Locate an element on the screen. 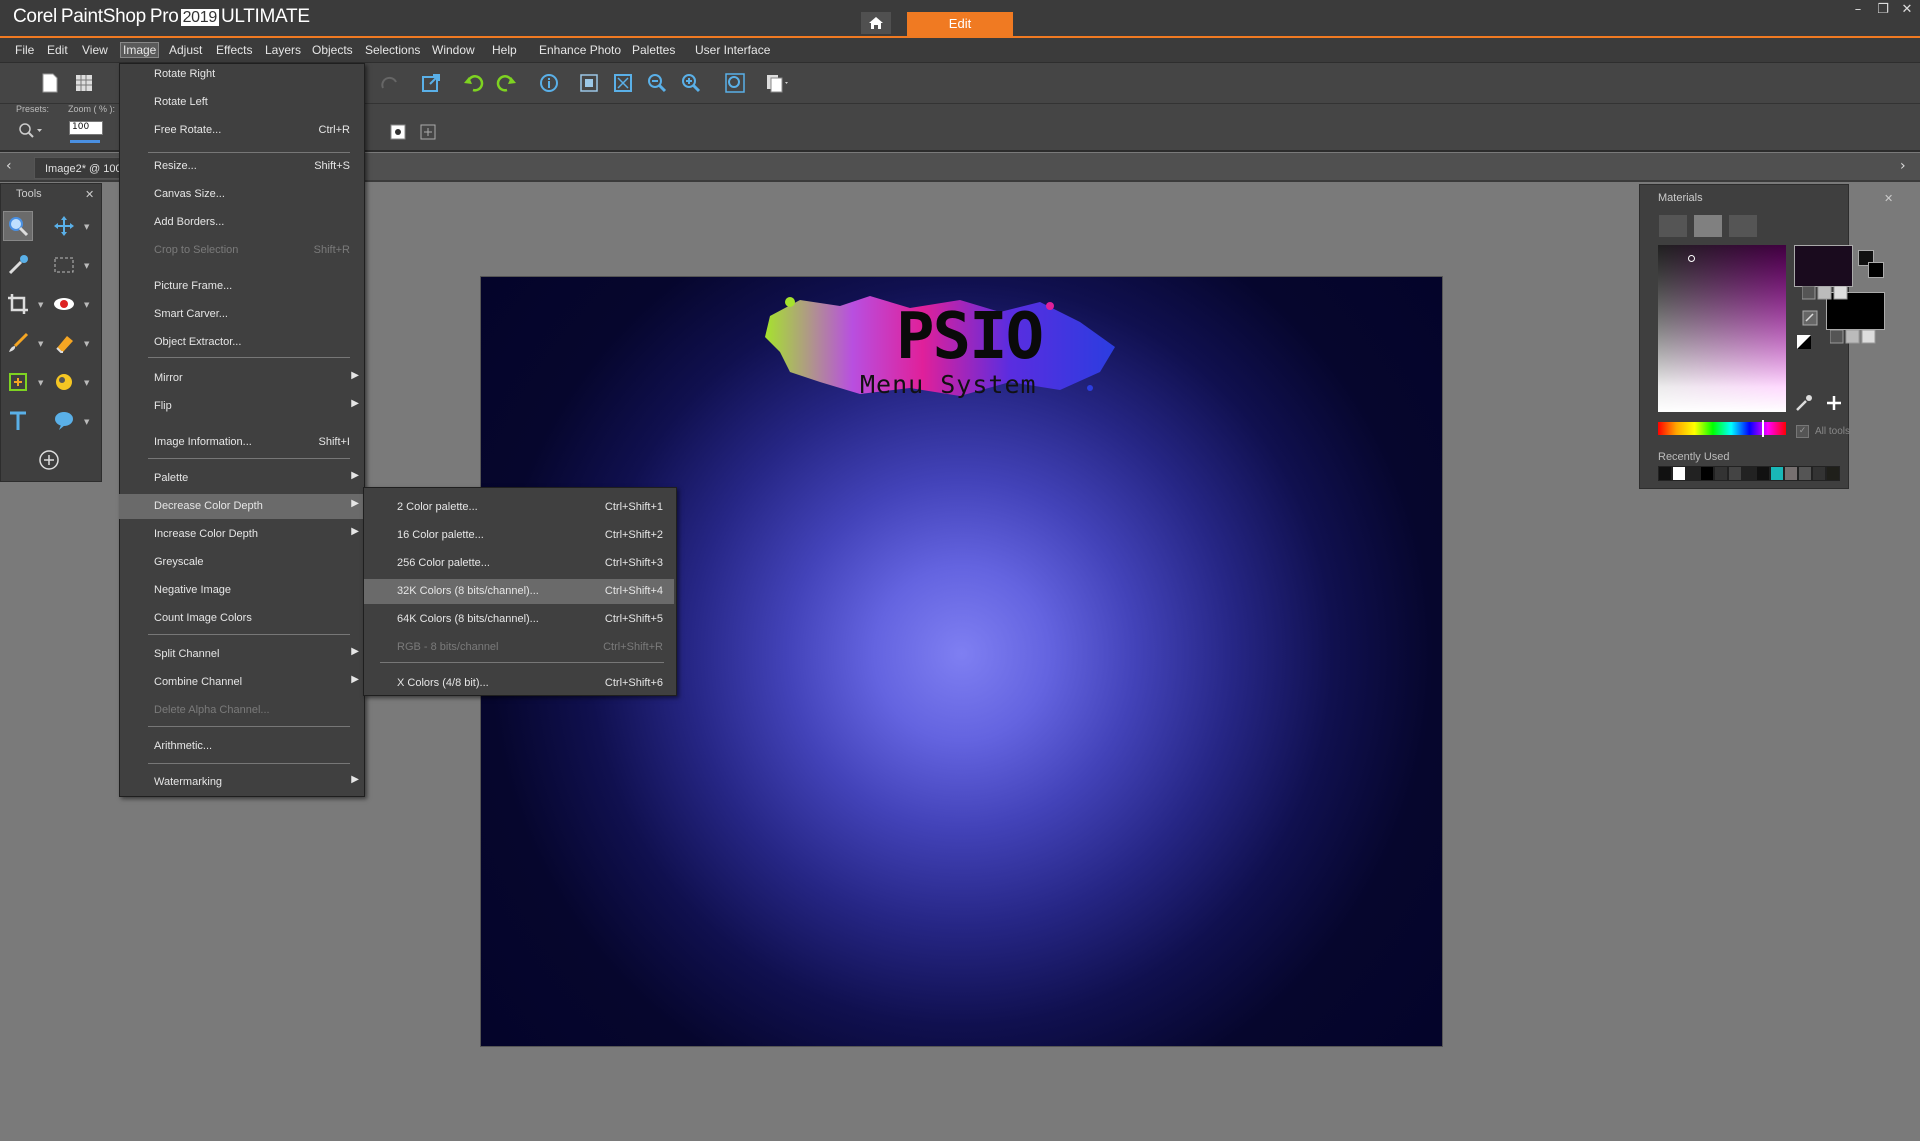  submenu-item-256-color-palette: 256 Color palette... Ctrl+Shift+3 is located at coordinates (519, 563).